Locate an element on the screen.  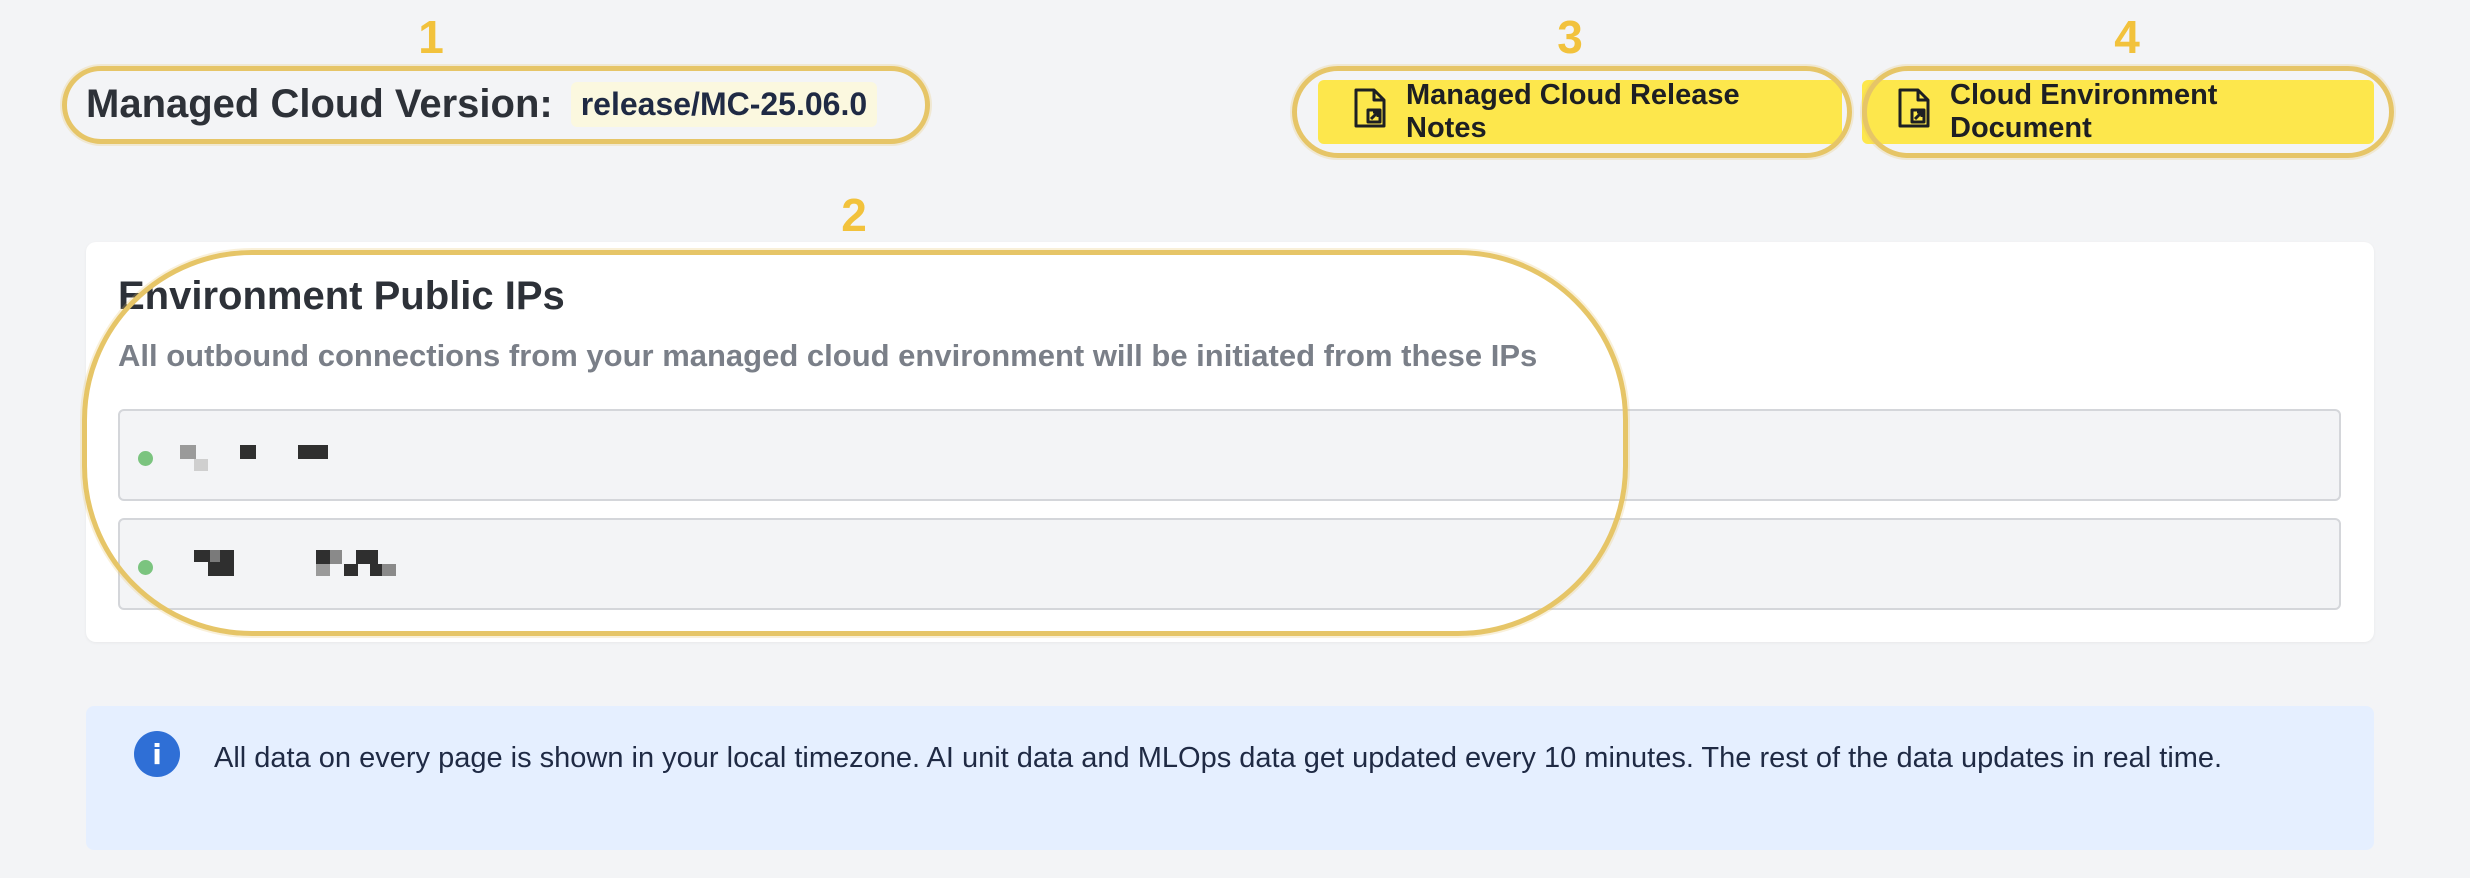
cloud-environment-document-label: Cloud Environment Document is located at coordinates (2084, 111).